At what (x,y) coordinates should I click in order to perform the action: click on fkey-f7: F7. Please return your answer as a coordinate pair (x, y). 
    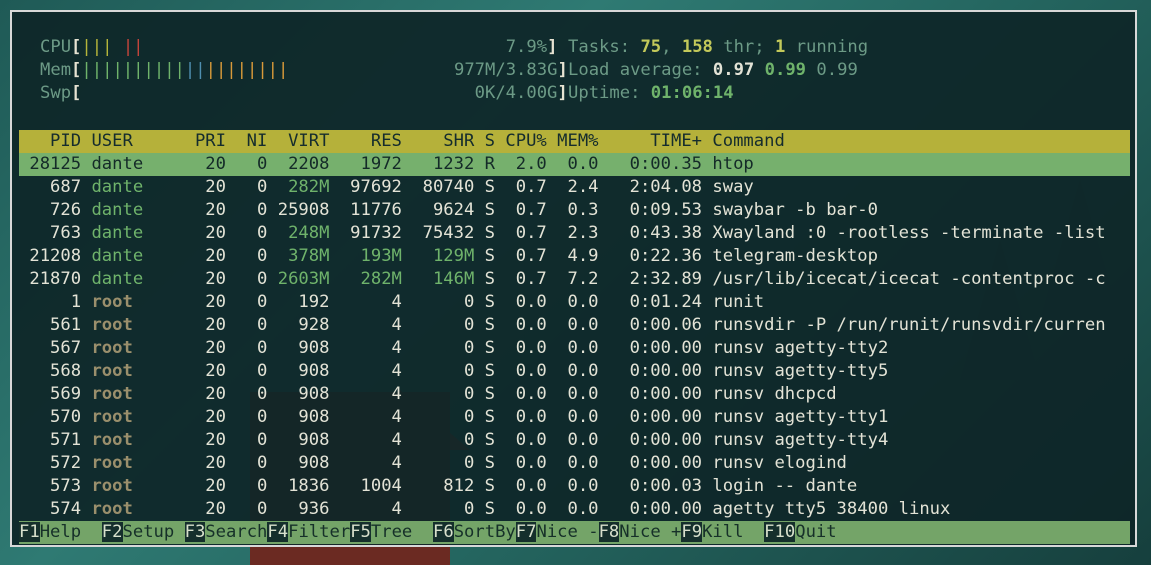
    Looking at the image, I should click on (526, 532).